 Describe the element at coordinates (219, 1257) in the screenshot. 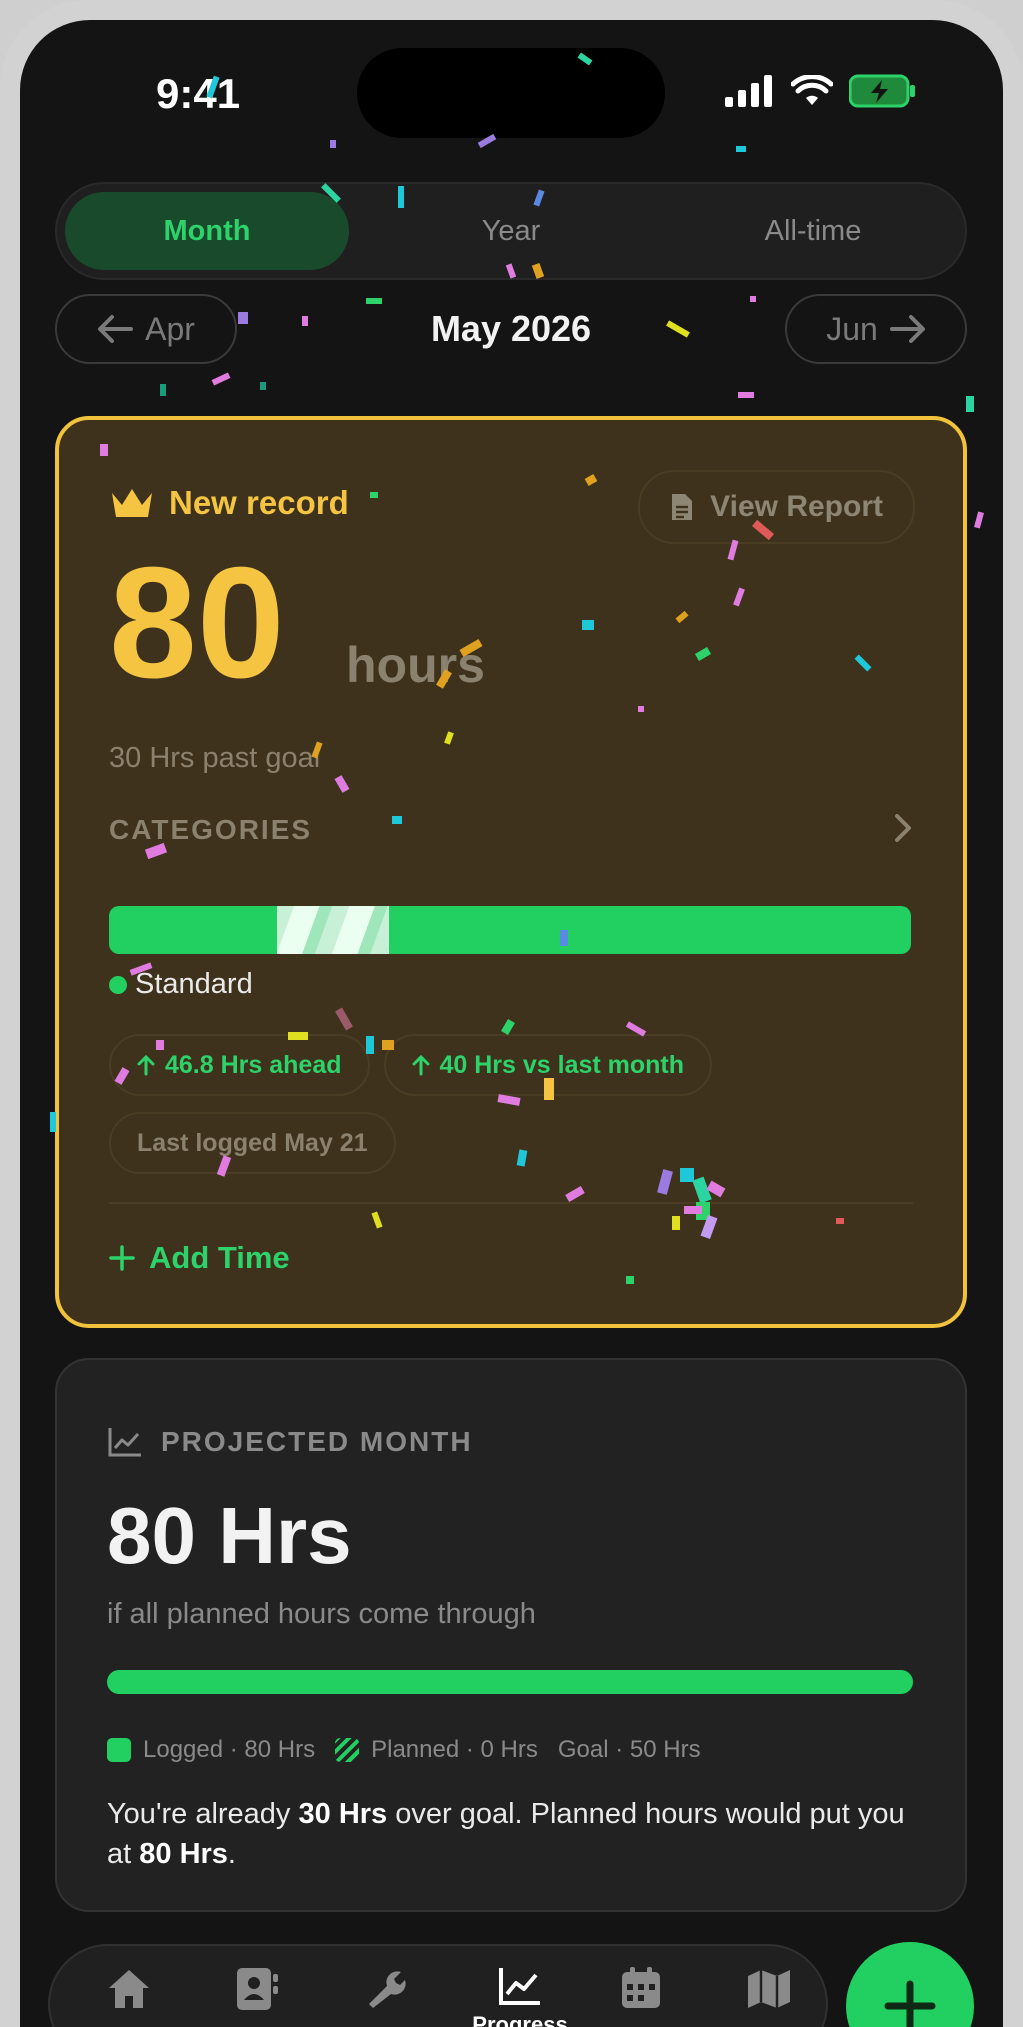

I see `add-time-label: Add Time` at that location.